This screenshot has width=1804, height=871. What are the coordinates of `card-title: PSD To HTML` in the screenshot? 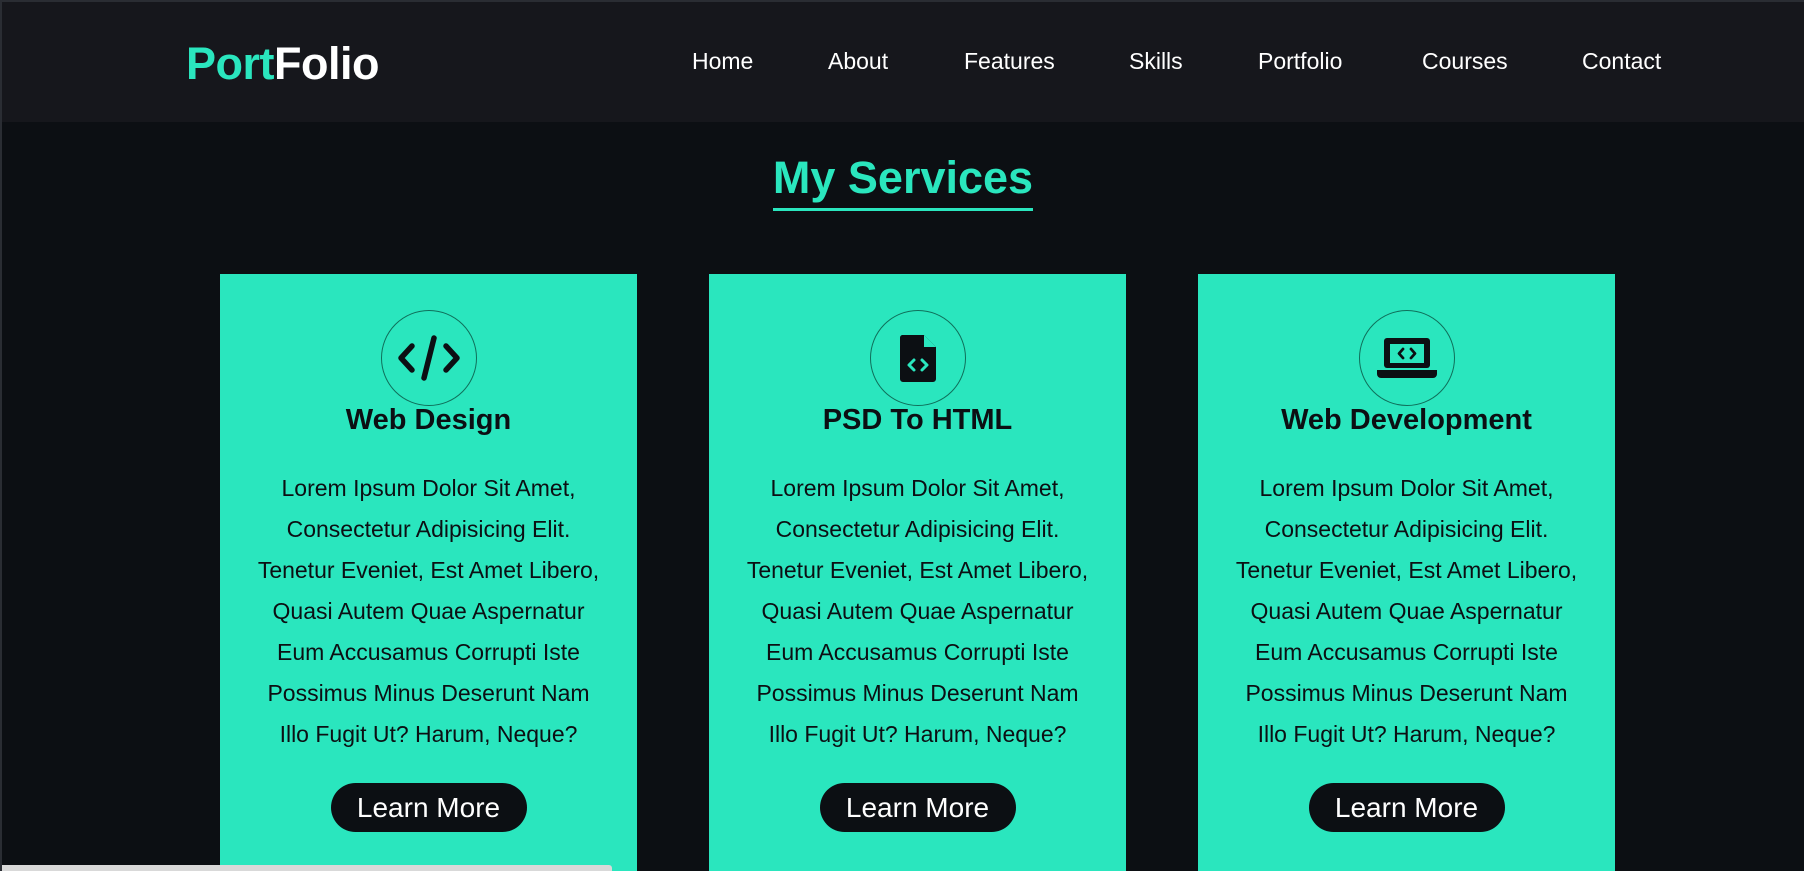 It's located at (917, 420).